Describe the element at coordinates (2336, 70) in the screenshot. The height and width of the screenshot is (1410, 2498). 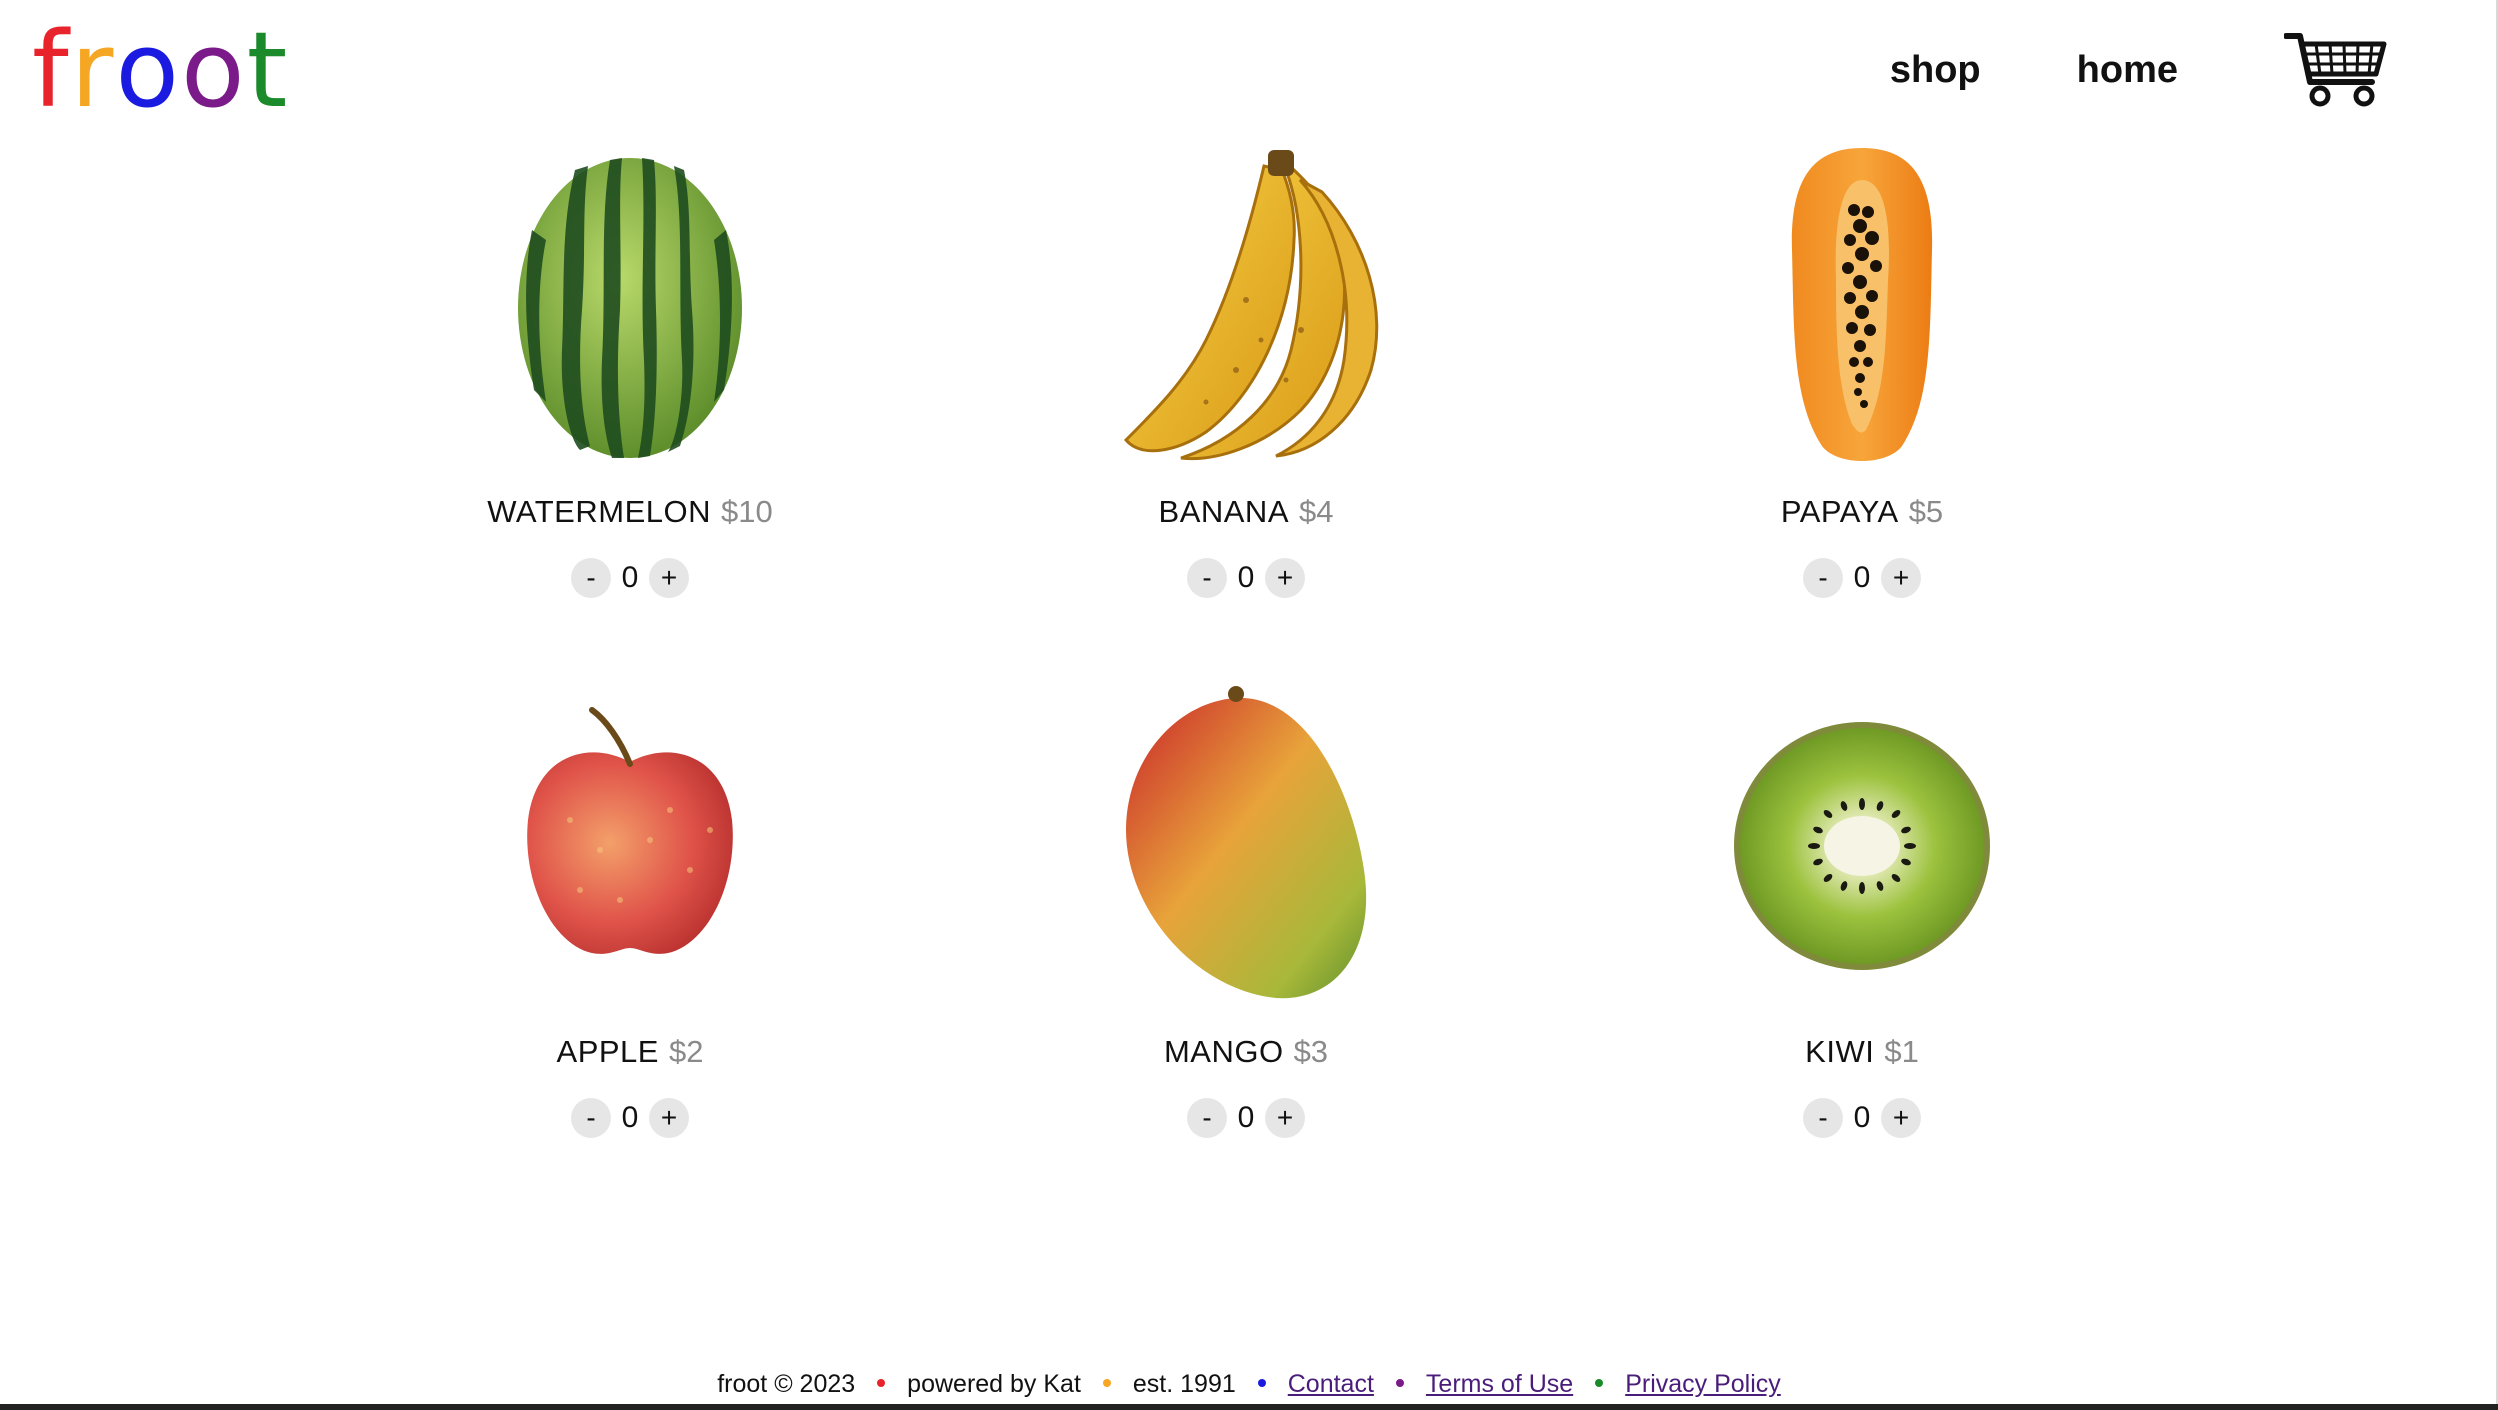
I see `shopping-cart-icon` at that location.